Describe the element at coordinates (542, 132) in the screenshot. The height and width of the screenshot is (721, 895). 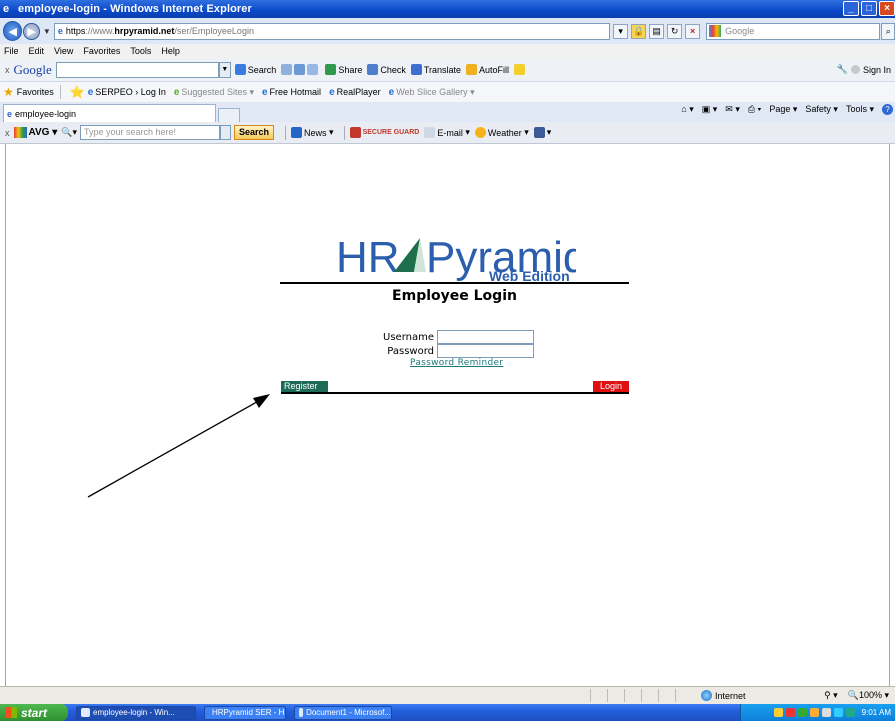
I see `avg-facebook-button: ▾` at that location.